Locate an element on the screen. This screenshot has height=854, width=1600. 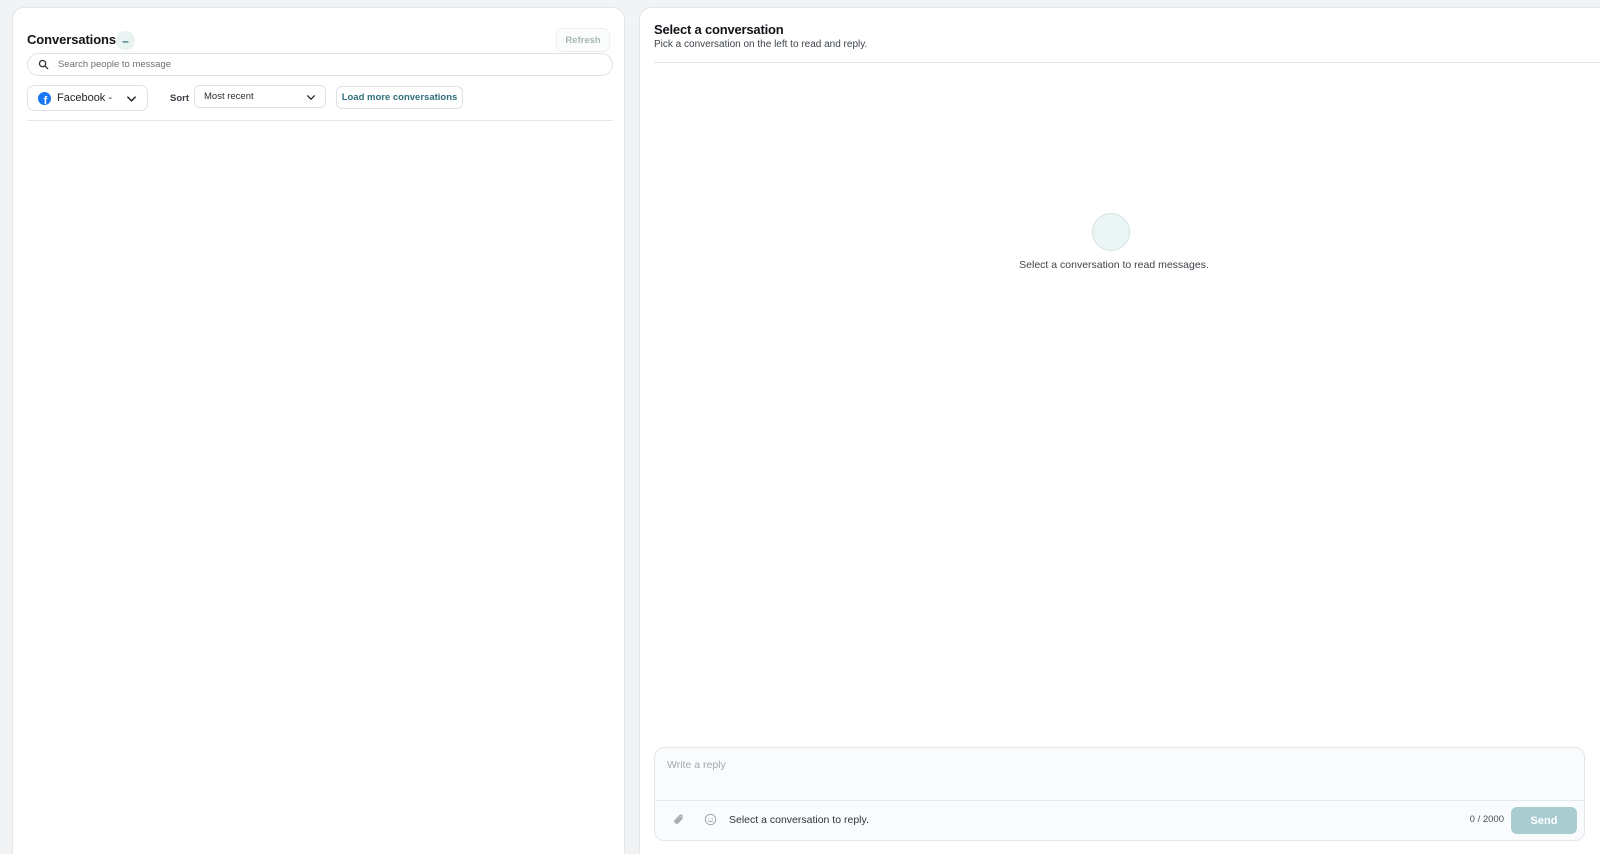
emoji-icon is located at coordinates (710, 819).